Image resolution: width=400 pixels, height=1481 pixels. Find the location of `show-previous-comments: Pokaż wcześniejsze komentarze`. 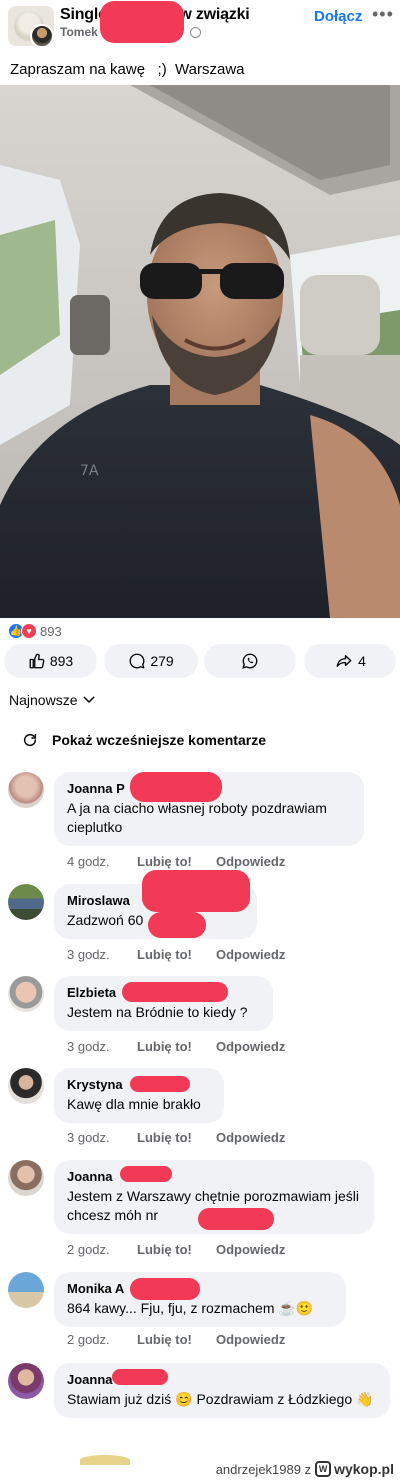

show-previous-comments: Pokaż wcześniejsze komentarze is located at coordinates (144, 740).